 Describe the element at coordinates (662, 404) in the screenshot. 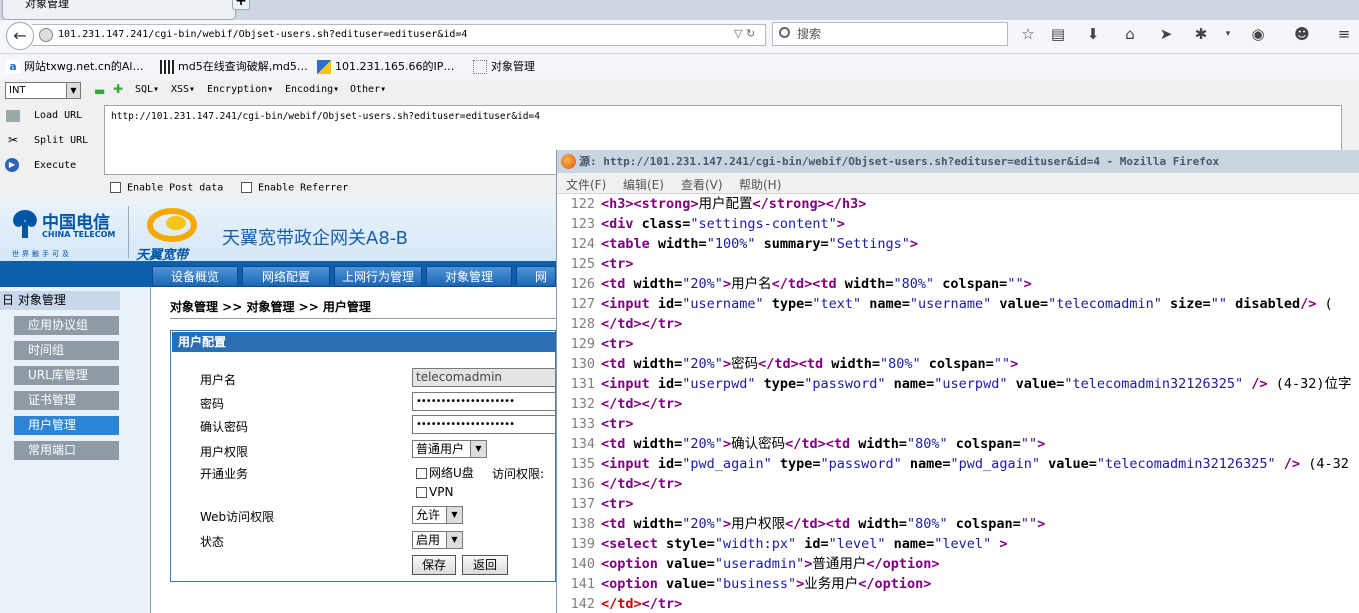

I see `code-token: </tr>` at that location.